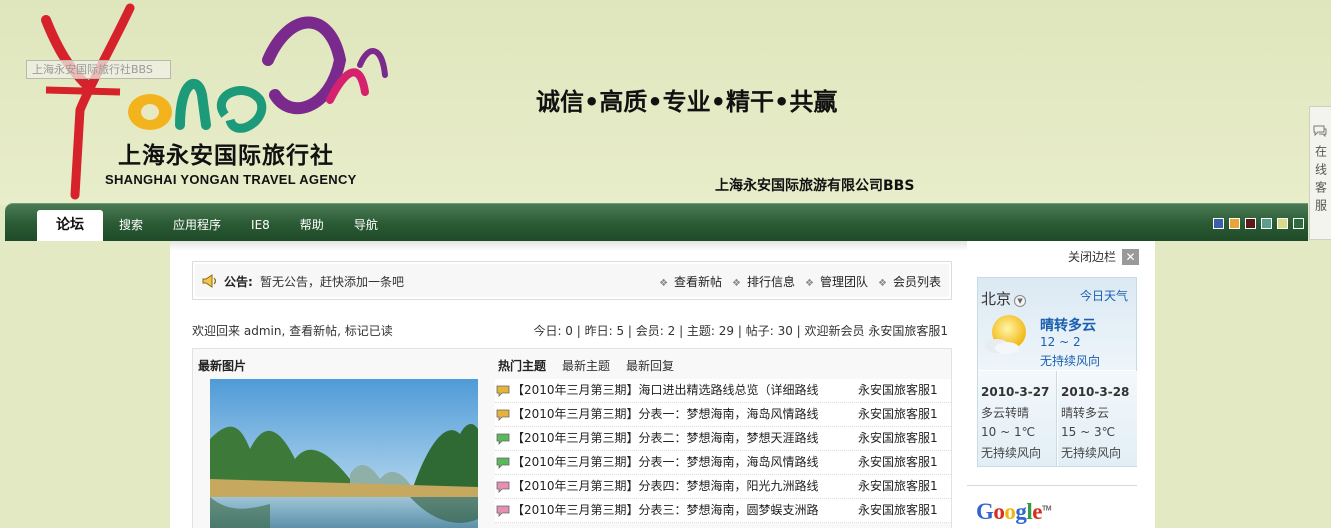 Image resolution: width=1331 pixels, height=528 pixels. Describe the element at coordinates (815, 186) in the screenshot. I see `bbs-title: 上海永安国际旅游有限公司BBS` at that location.